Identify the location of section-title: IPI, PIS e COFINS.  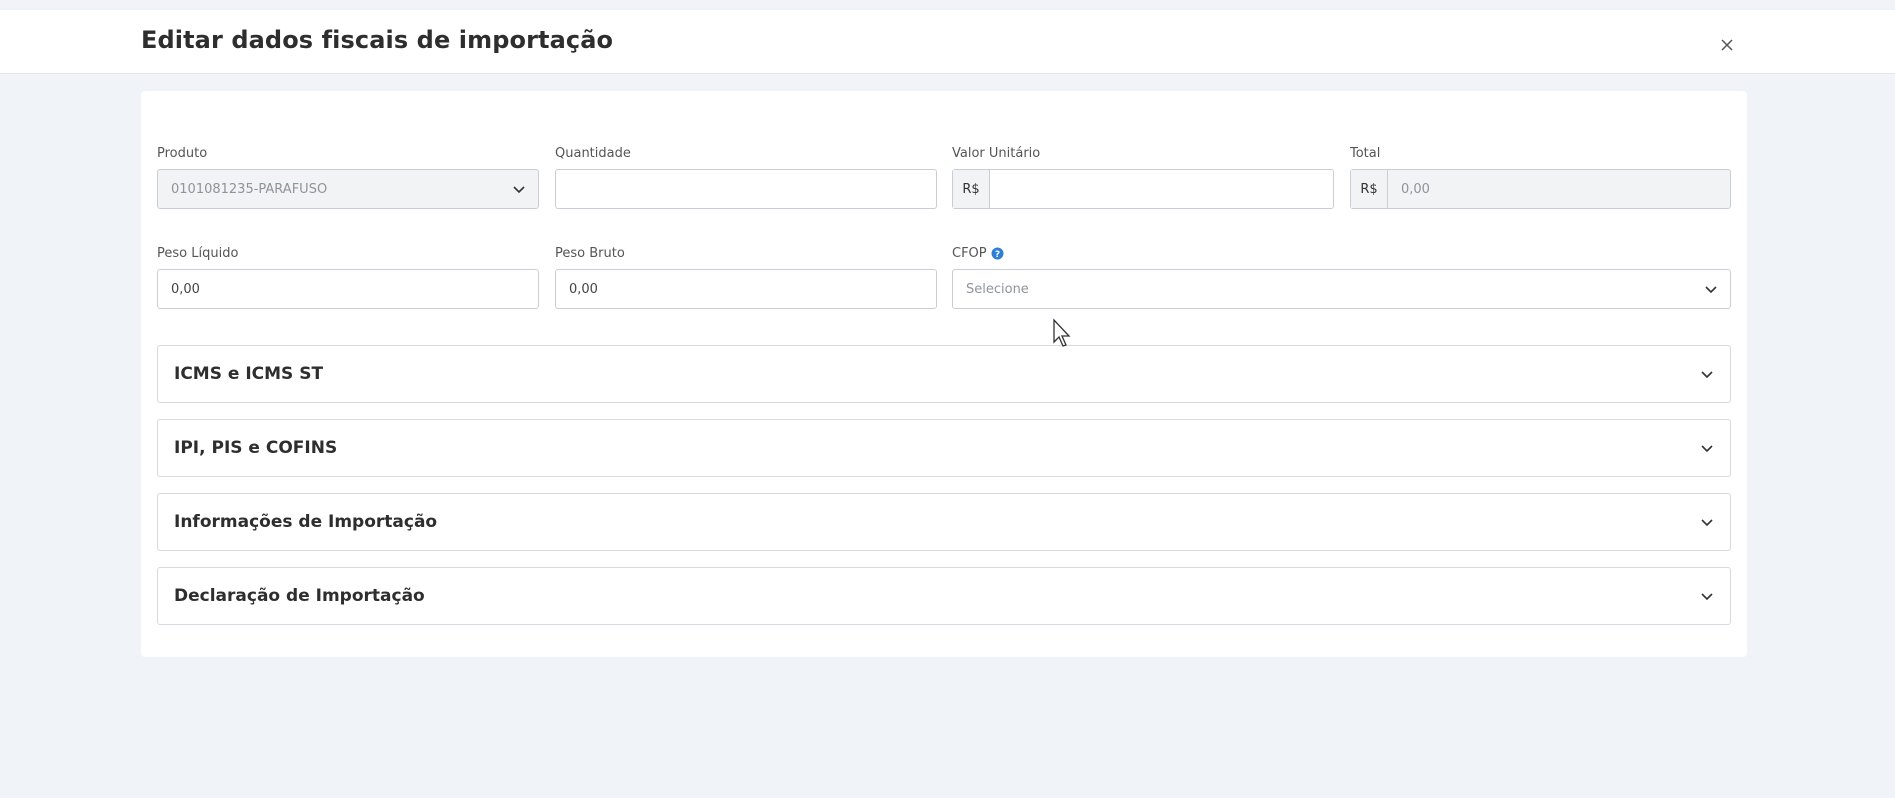
(256, 448).